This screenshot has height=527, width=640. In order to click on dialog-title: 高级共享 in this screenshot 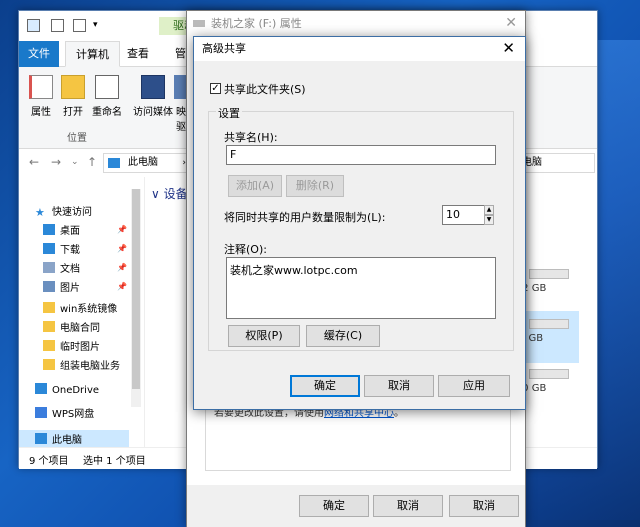, I will do `click(359, 49)`.